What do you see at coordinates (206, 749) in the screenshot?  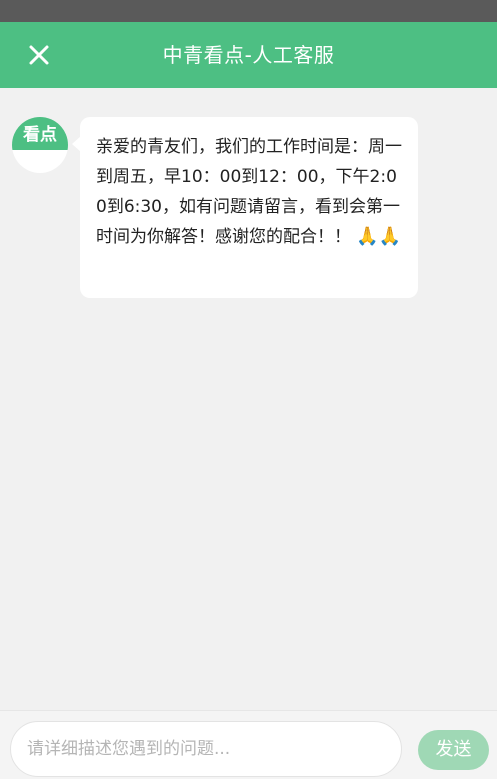 I see `message-input` at bounding box center [206, 749].